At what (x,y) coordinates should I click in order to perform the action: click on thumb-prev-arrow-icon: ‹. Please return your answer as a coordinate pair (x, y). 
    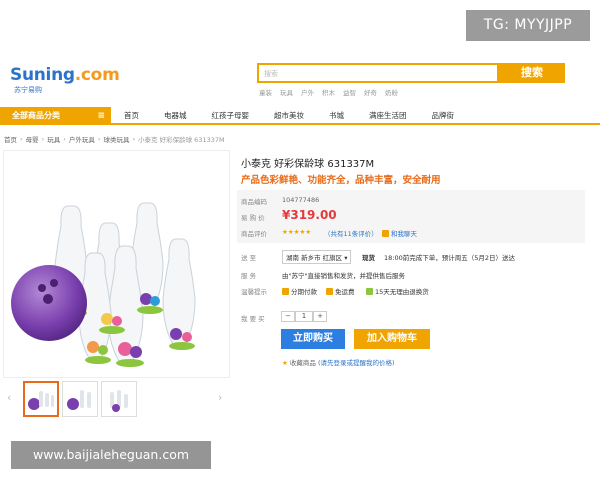
    Looking at the image, I should click on (9, 397).